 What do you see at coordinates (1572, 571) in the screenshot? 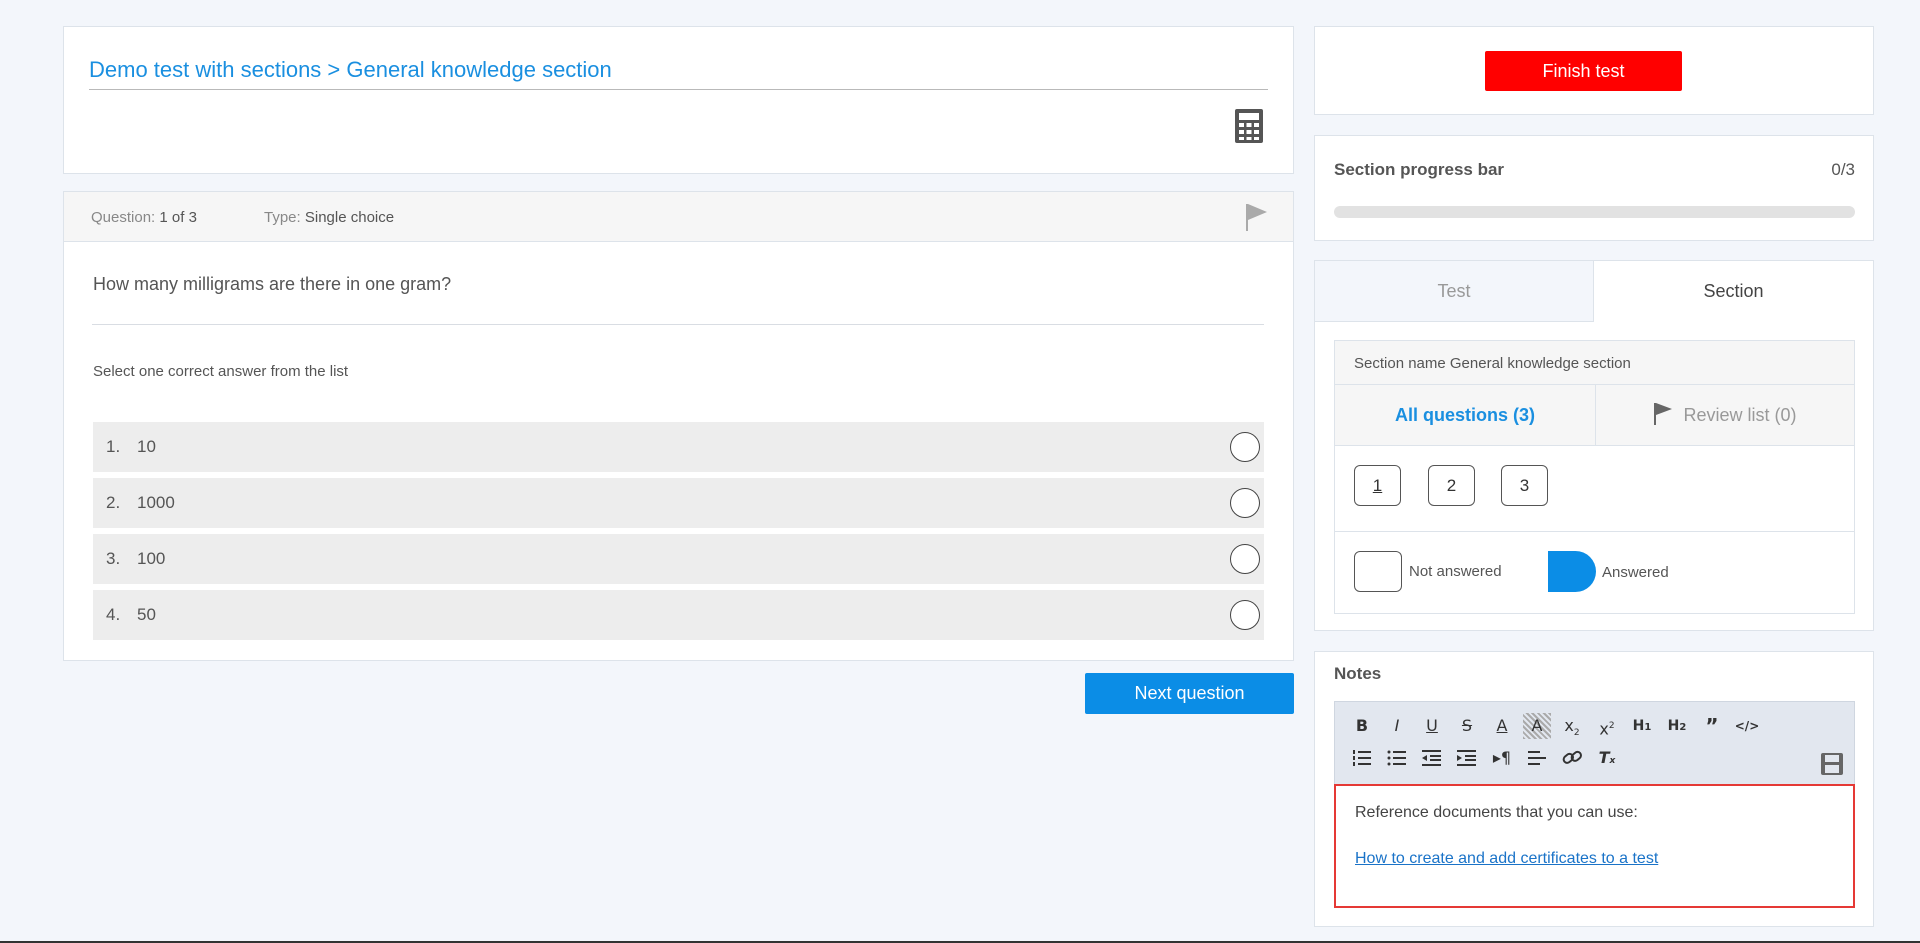
I see `legend-answered-swatch` at bounding box center [1572, 571].